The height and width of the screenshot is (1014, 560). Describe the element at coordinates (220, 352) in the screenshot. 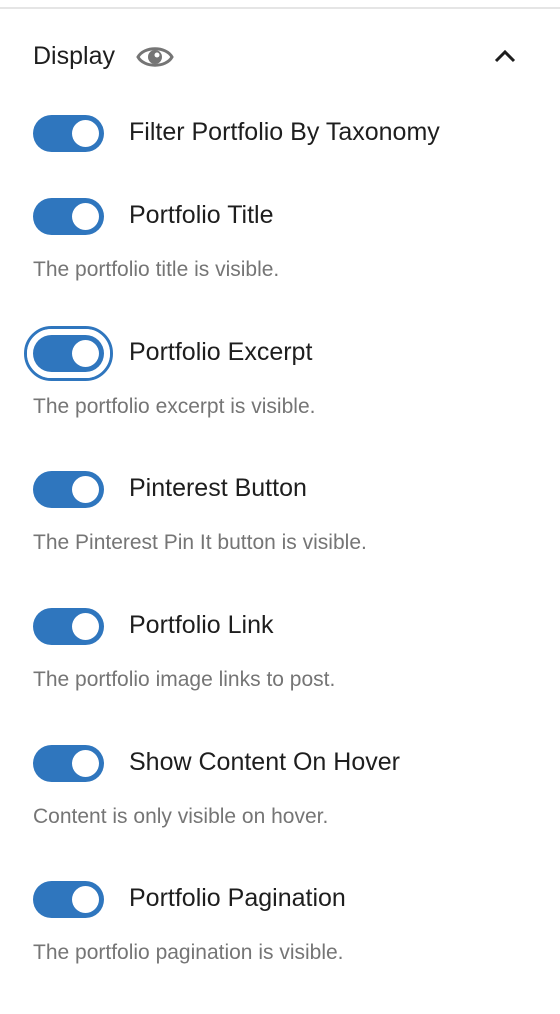

I see `option-label: Portfolio Excerpt` at that location.